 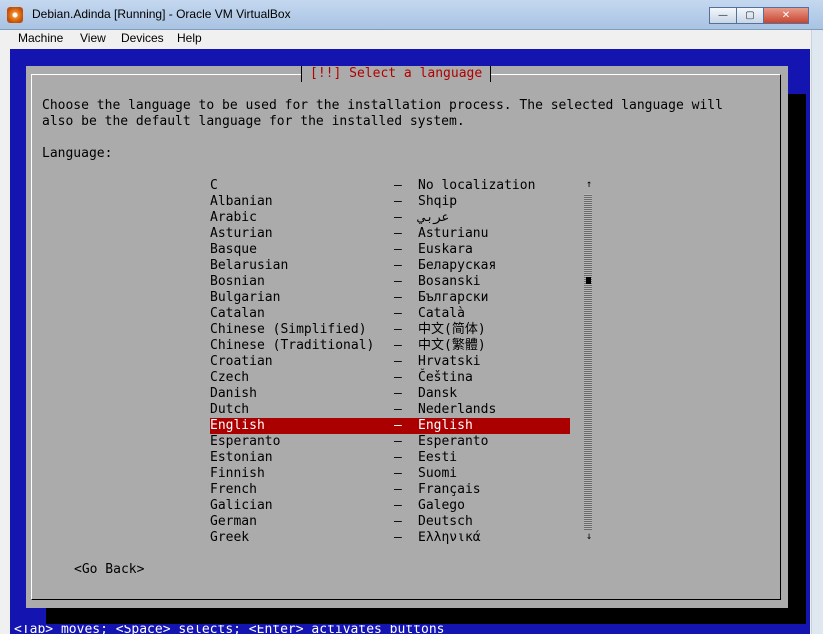 What do you see at coordinates (396, 74) in the screenshot?
I see `dialog-title: [!!] Select a language` at bounding box center [396, 74].